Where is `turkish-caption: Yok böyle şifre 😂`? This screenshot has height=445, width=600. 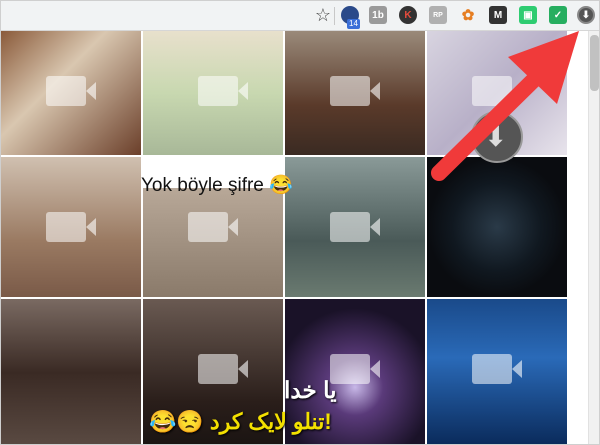 turkish-caption: Yok böyle şifre 😂 is located at coordinates (217, 185).